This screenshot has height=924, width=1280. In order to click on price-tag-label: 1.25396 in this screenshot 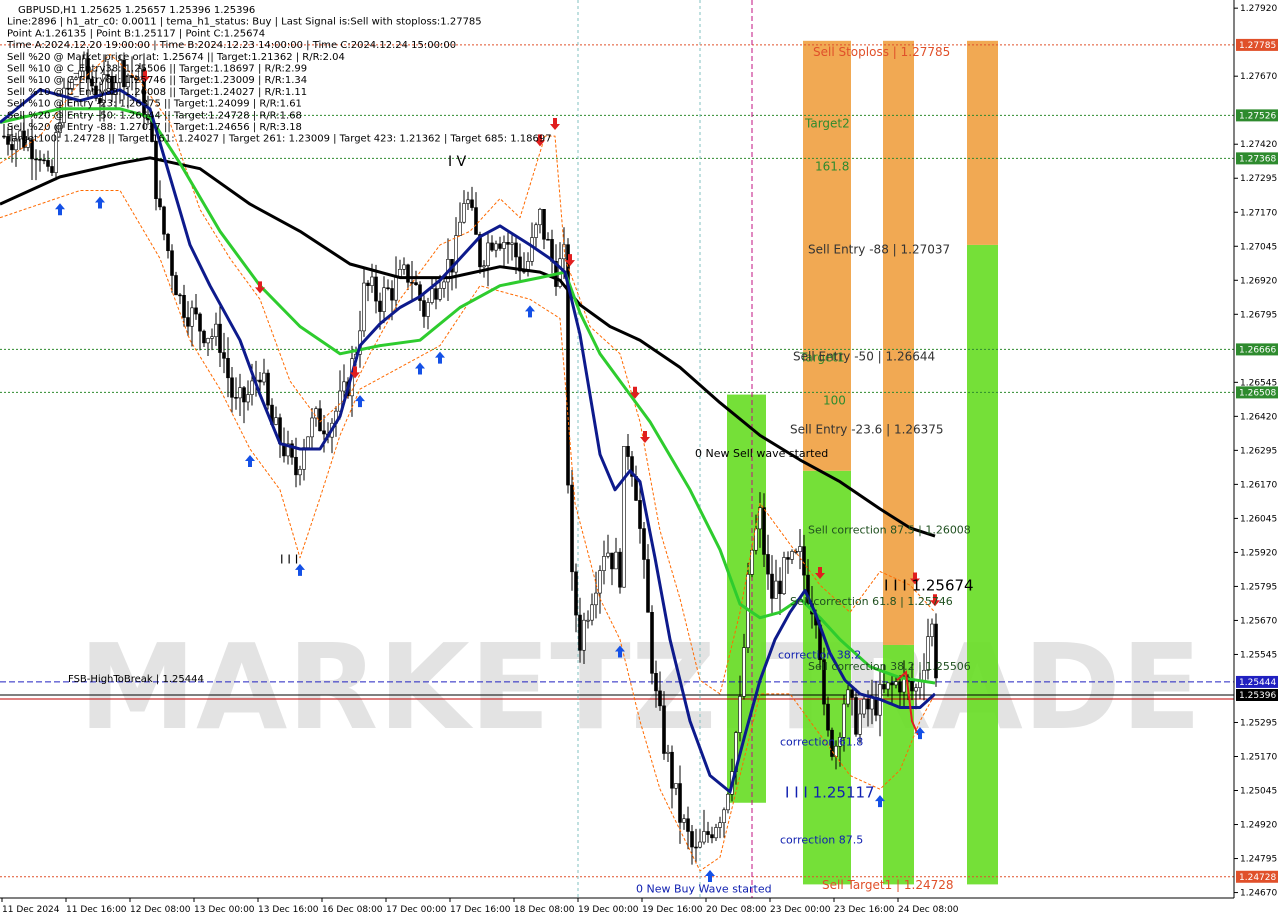, I will do `click(1257, 696)`.